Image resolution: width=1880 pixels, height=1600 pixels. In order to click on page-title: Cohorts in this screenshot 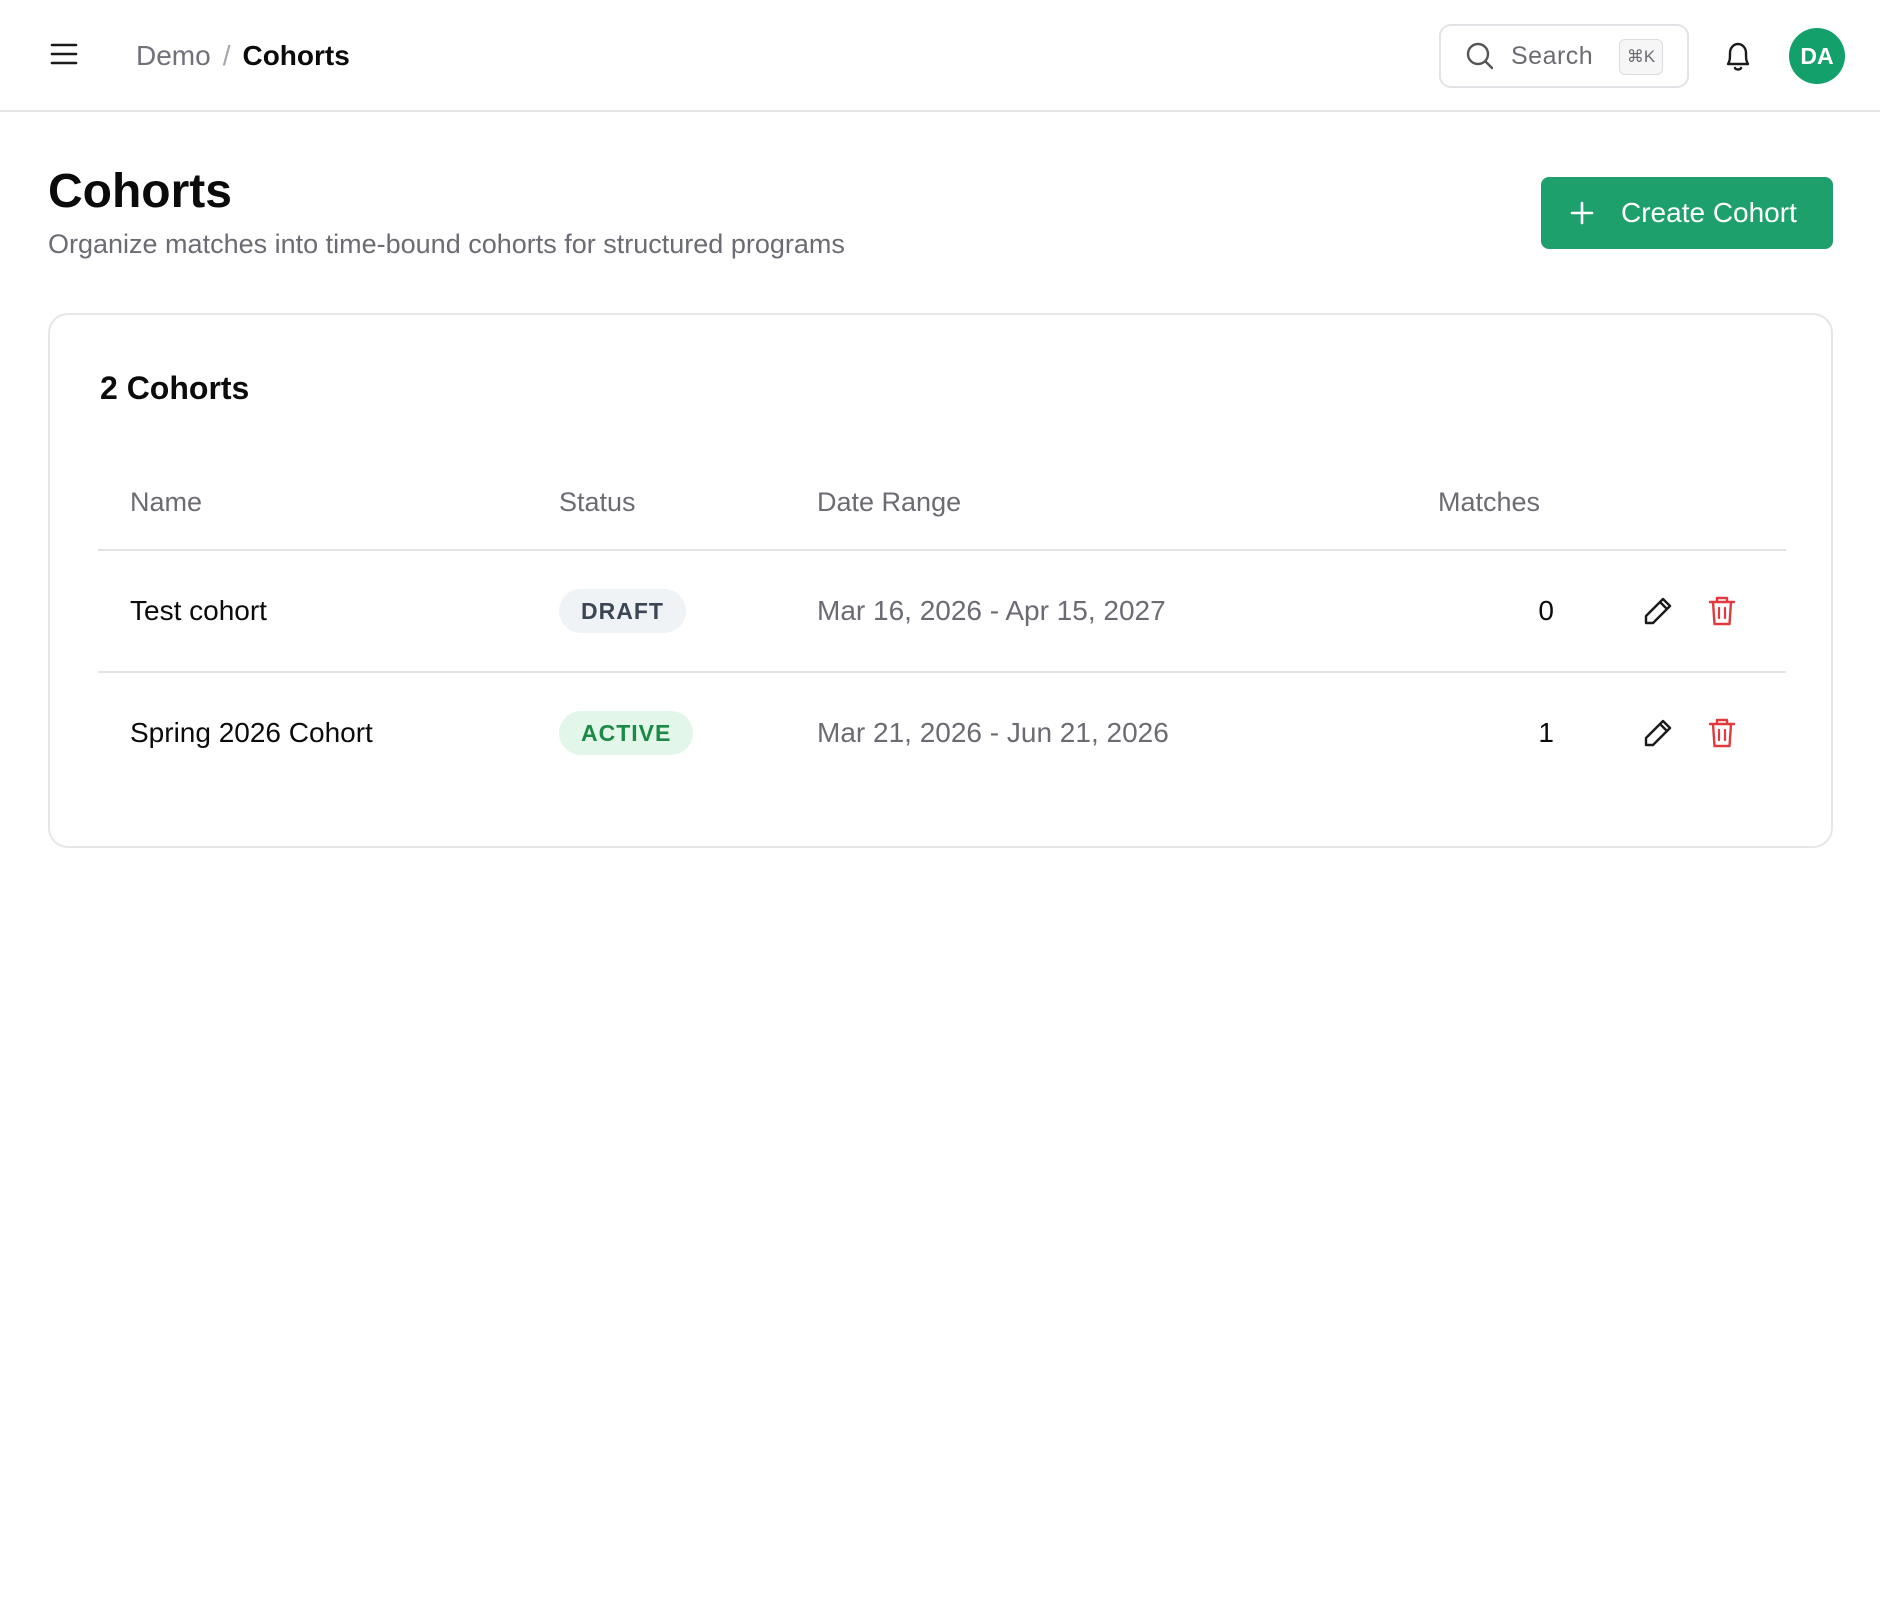, I will do `click(140, 191)`.